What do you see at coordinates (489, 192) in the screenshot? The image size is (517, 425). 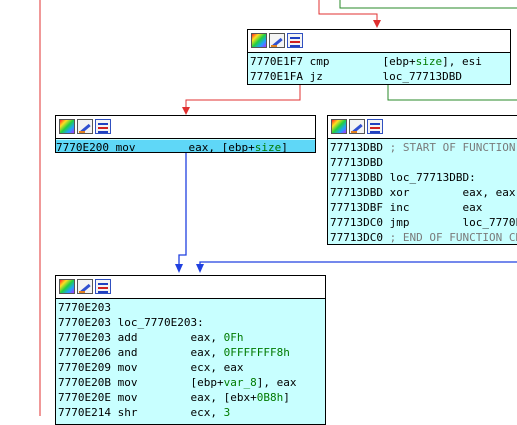 I see `operand: eax, eax` at bounding box center [489, 192].